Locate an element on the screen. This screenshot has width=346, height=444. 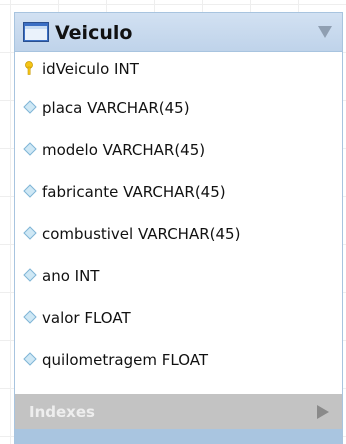
column-label: placa VARCHAR(45) is located at coordinates (116, 108).